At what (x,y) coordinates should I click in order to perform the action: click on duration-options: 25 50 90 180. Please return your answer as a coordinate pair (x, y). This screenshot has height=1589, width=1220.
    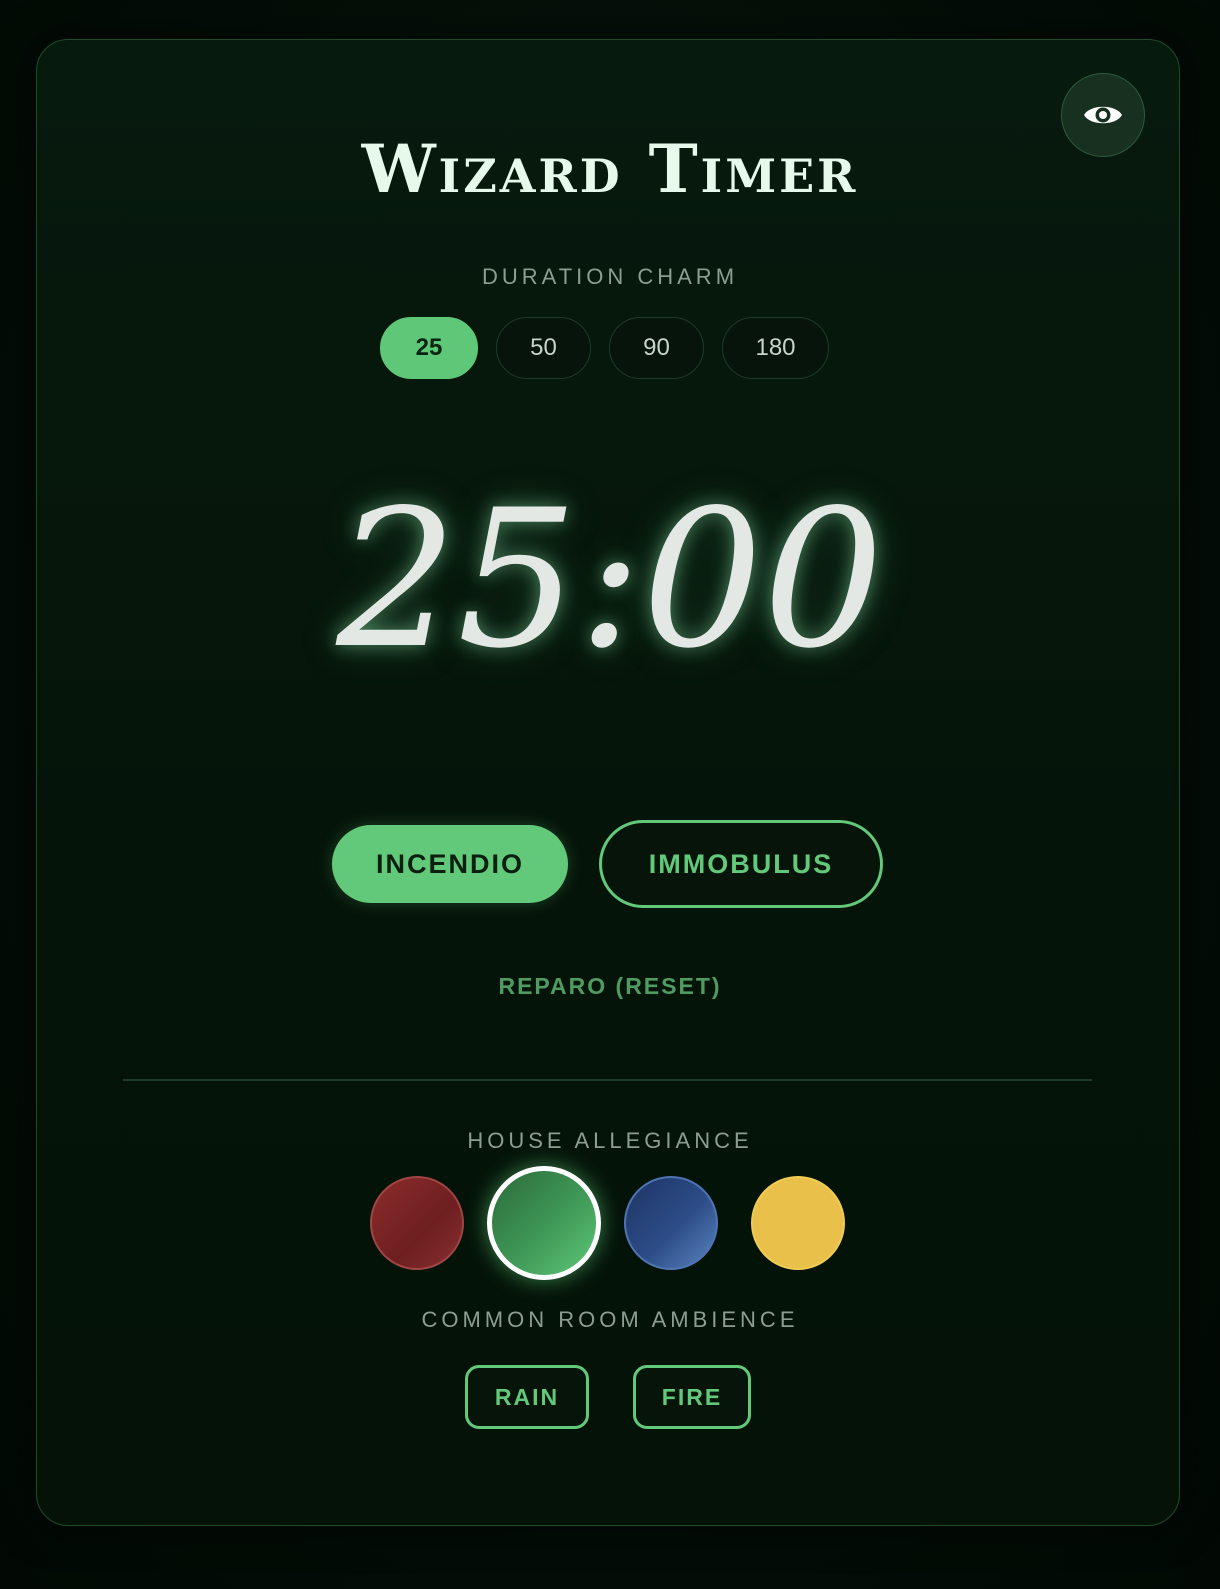
    Looking at the image, I should click on (604, 348).